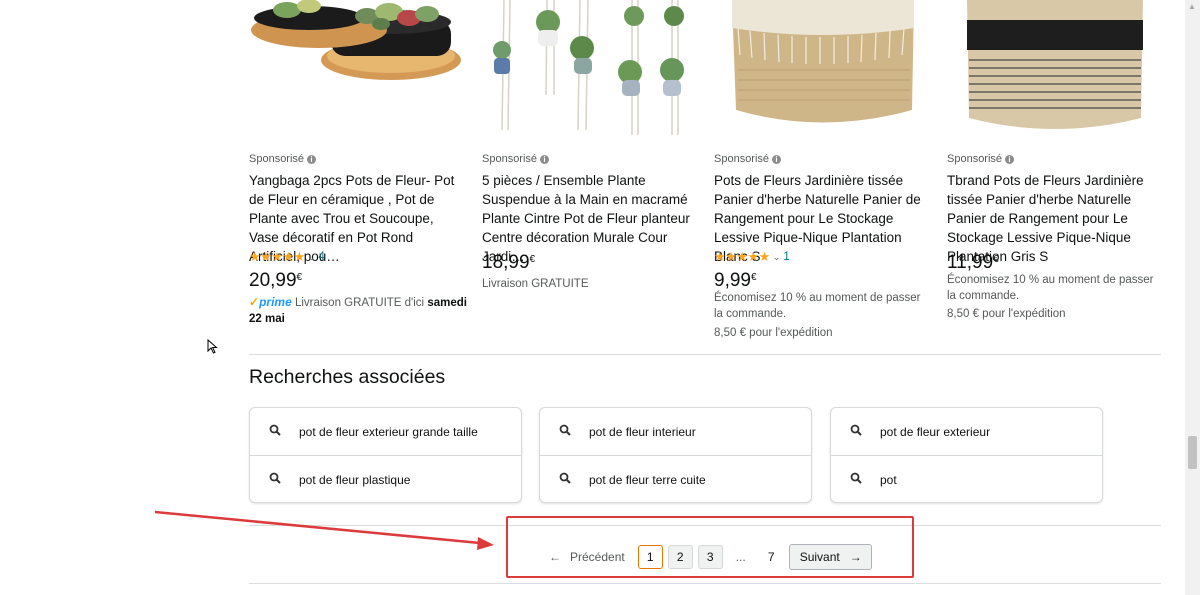 The image size is (1200, 595). I want to click on related-search-link: pot, so click(966, 479).